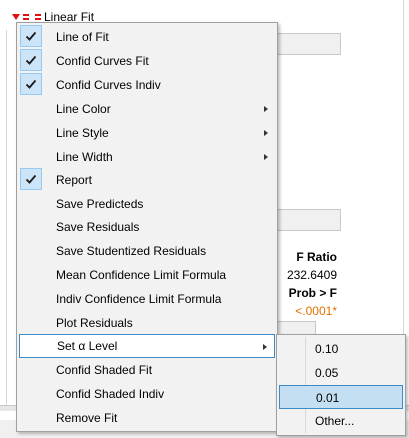  What do you see at coordinates (341, 397) in the screenshot?
I see `alpha-option-0-01: 0.01` at bounding box center [341, 397].